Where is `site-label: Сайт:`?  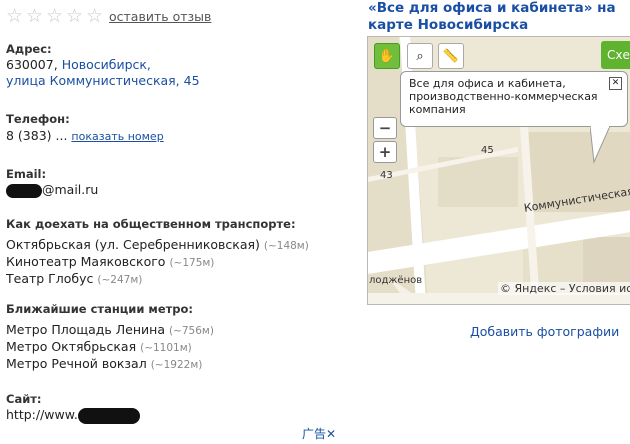 site-label: Сайт: is located at coordinates (24, 399).